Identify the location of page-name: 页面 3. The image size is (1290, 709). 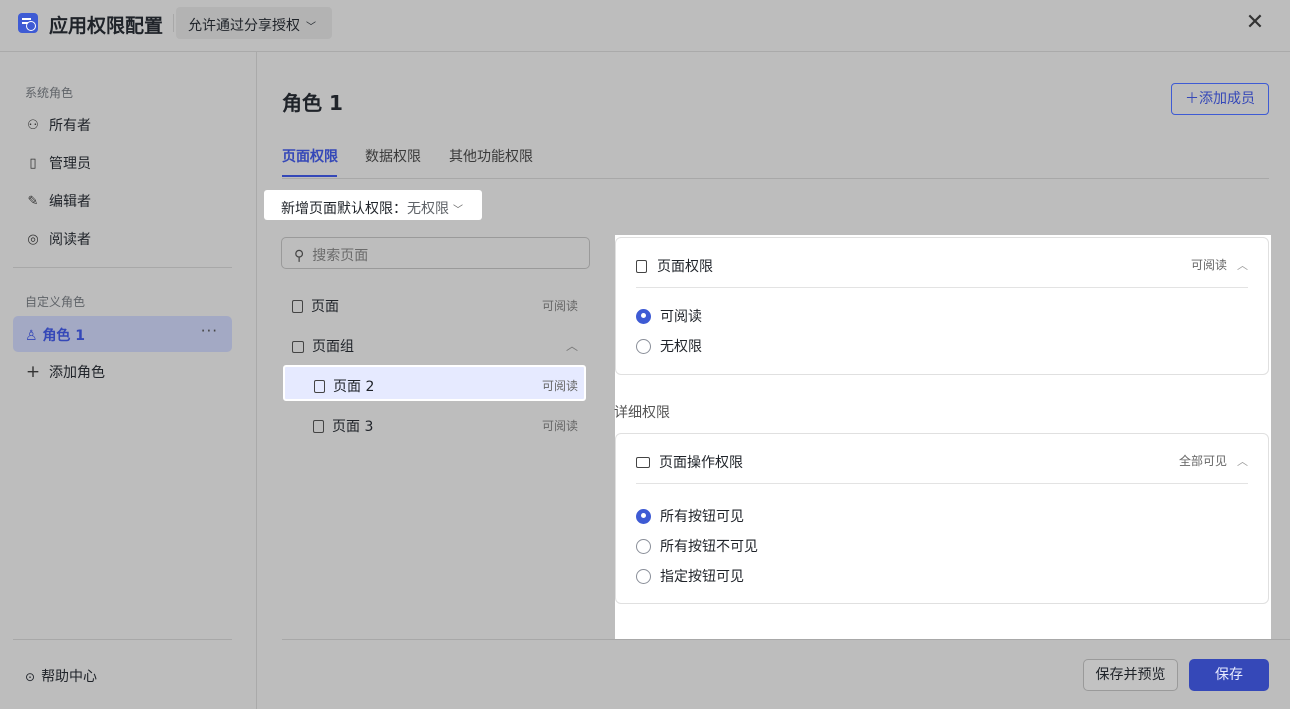
(353, 427).